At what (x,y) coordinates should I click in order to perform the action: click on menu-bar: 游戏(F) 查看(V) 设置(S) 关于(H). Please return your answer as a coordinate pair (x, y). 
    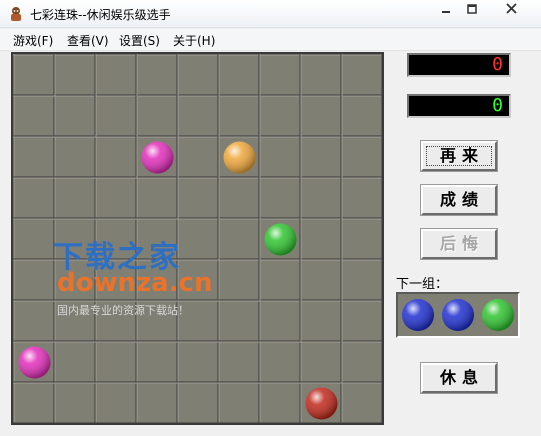
    Looking at the image, I should click on (270, 40).